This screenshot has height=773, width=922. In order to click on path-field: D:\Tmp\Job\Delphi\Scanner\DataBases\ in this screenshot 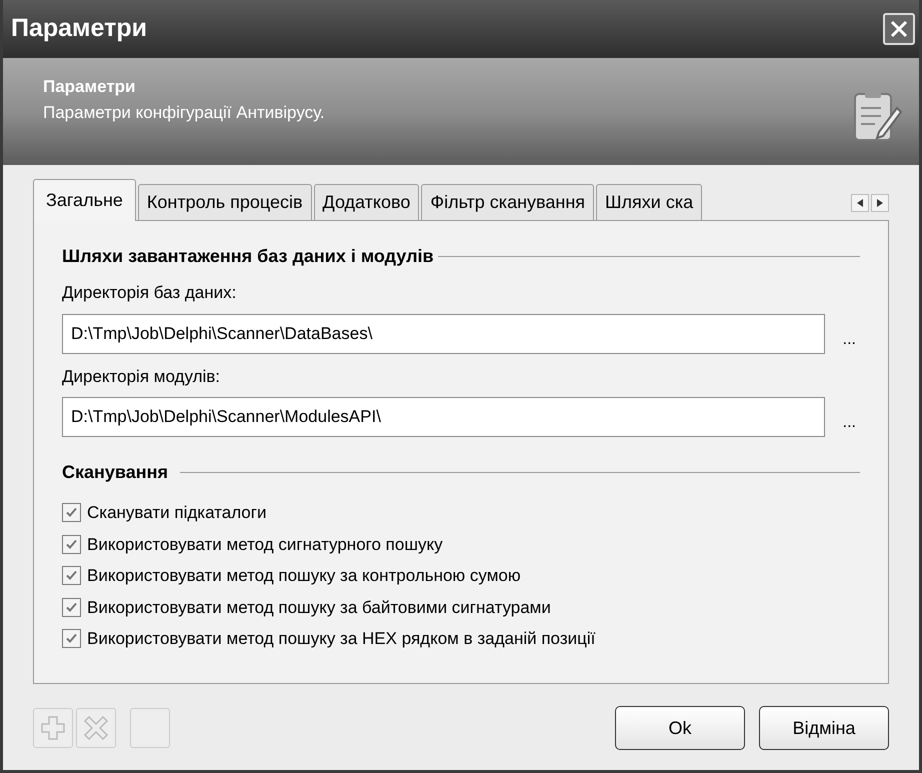, I will do `click(443, 334)`.